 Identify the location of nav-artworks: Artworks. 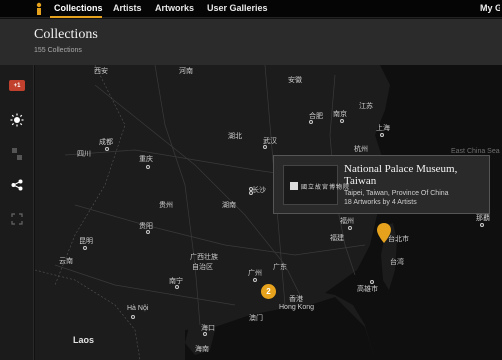
(174, 8).